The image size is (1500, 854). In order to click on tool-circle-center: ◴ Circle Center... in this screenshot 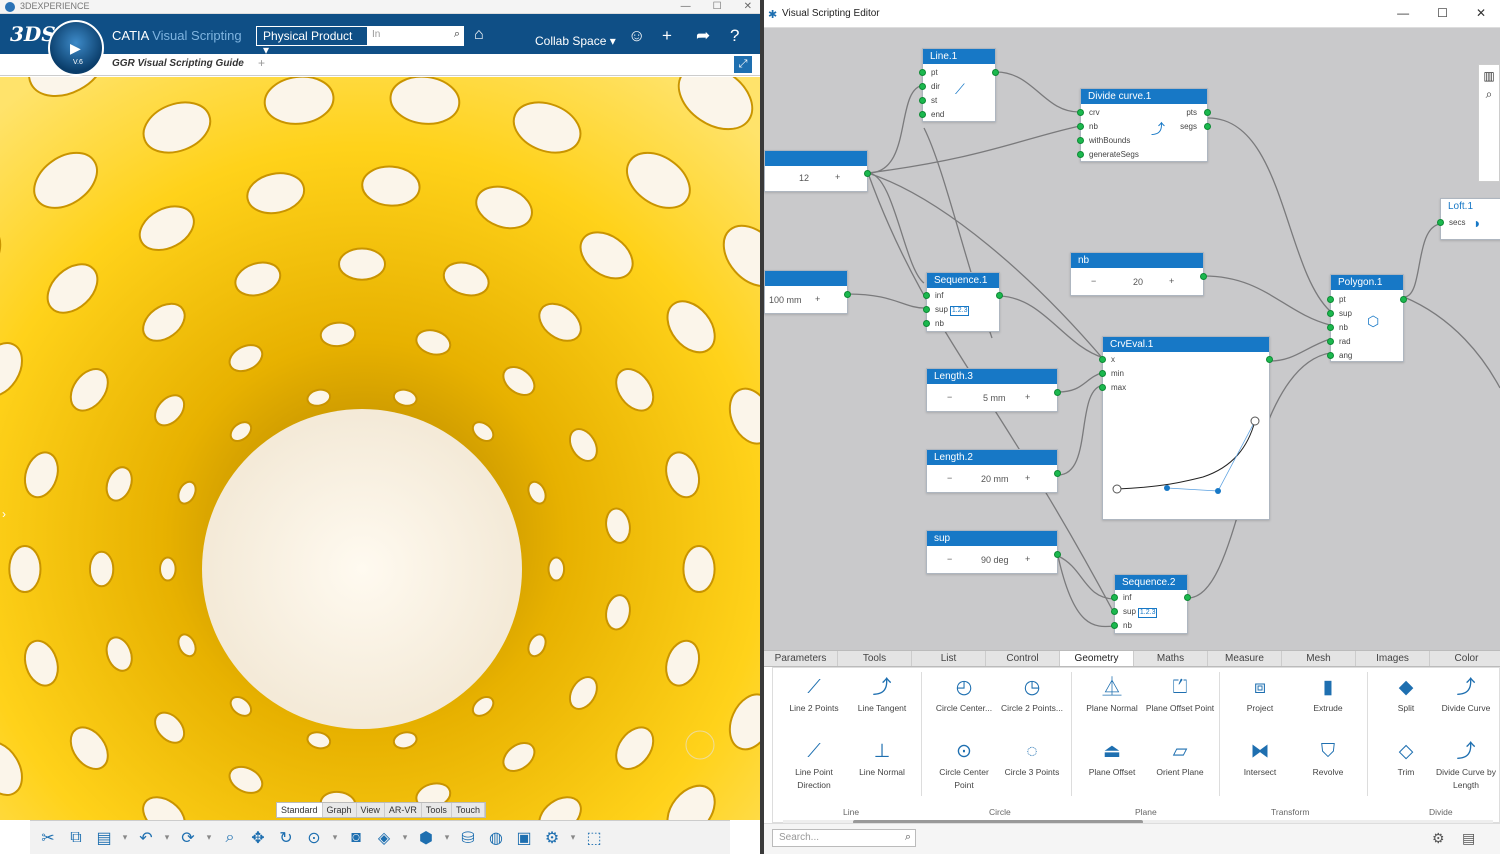, I will do `click(964, 695)`.